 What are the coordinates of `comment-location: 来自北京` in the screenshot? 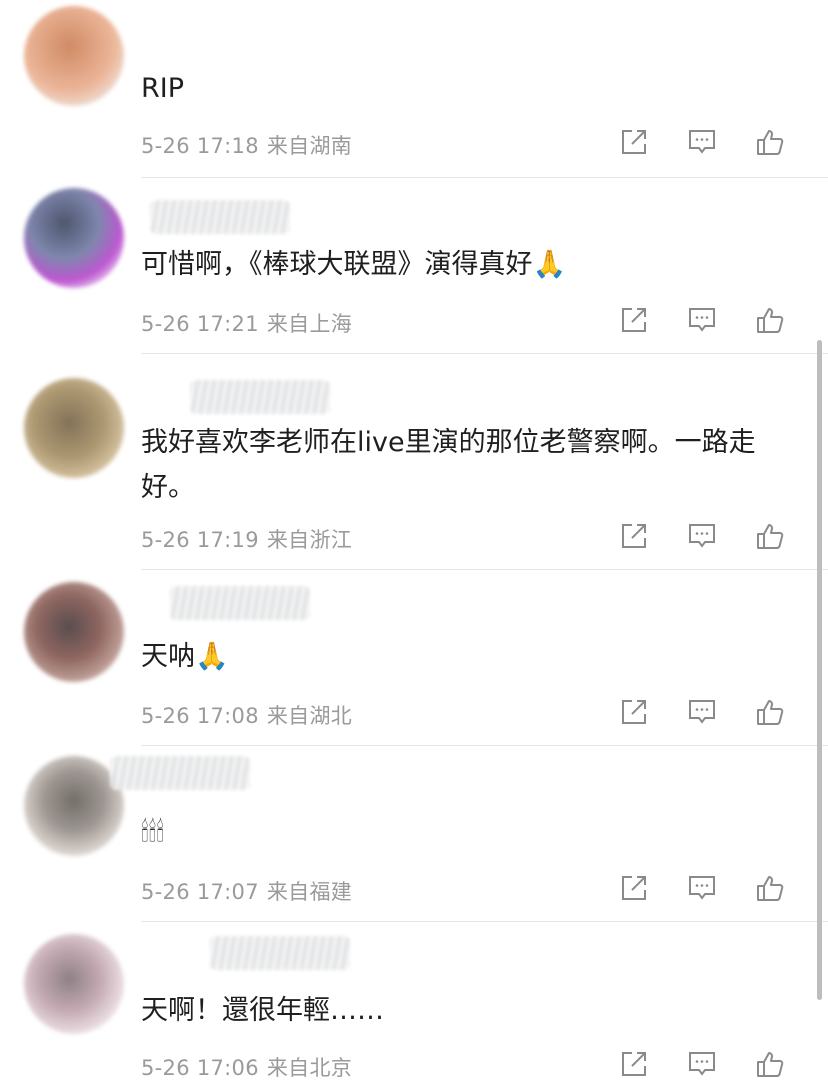 It's located at (309, 1068).